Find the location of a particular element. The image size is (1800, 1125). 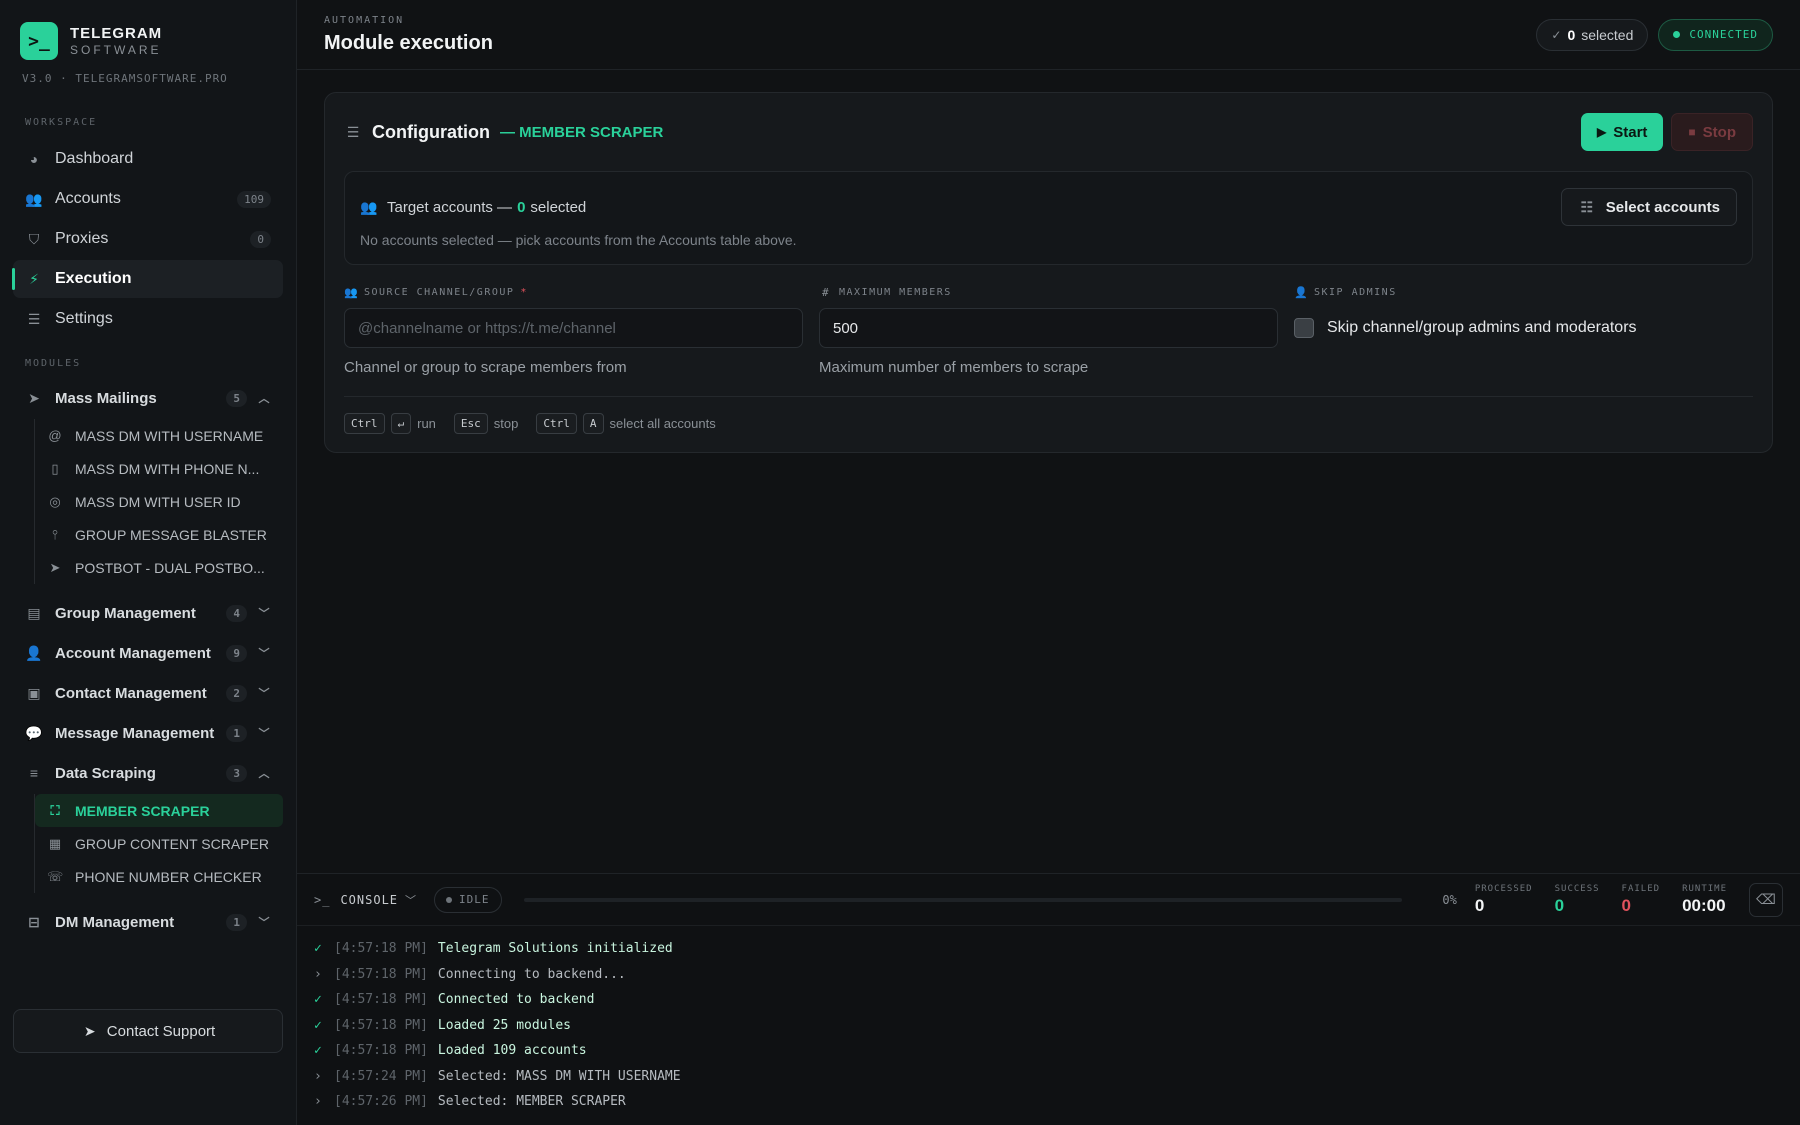

selected-count-pill: ✓ 0 selected is located at coordinates (1592, 34).